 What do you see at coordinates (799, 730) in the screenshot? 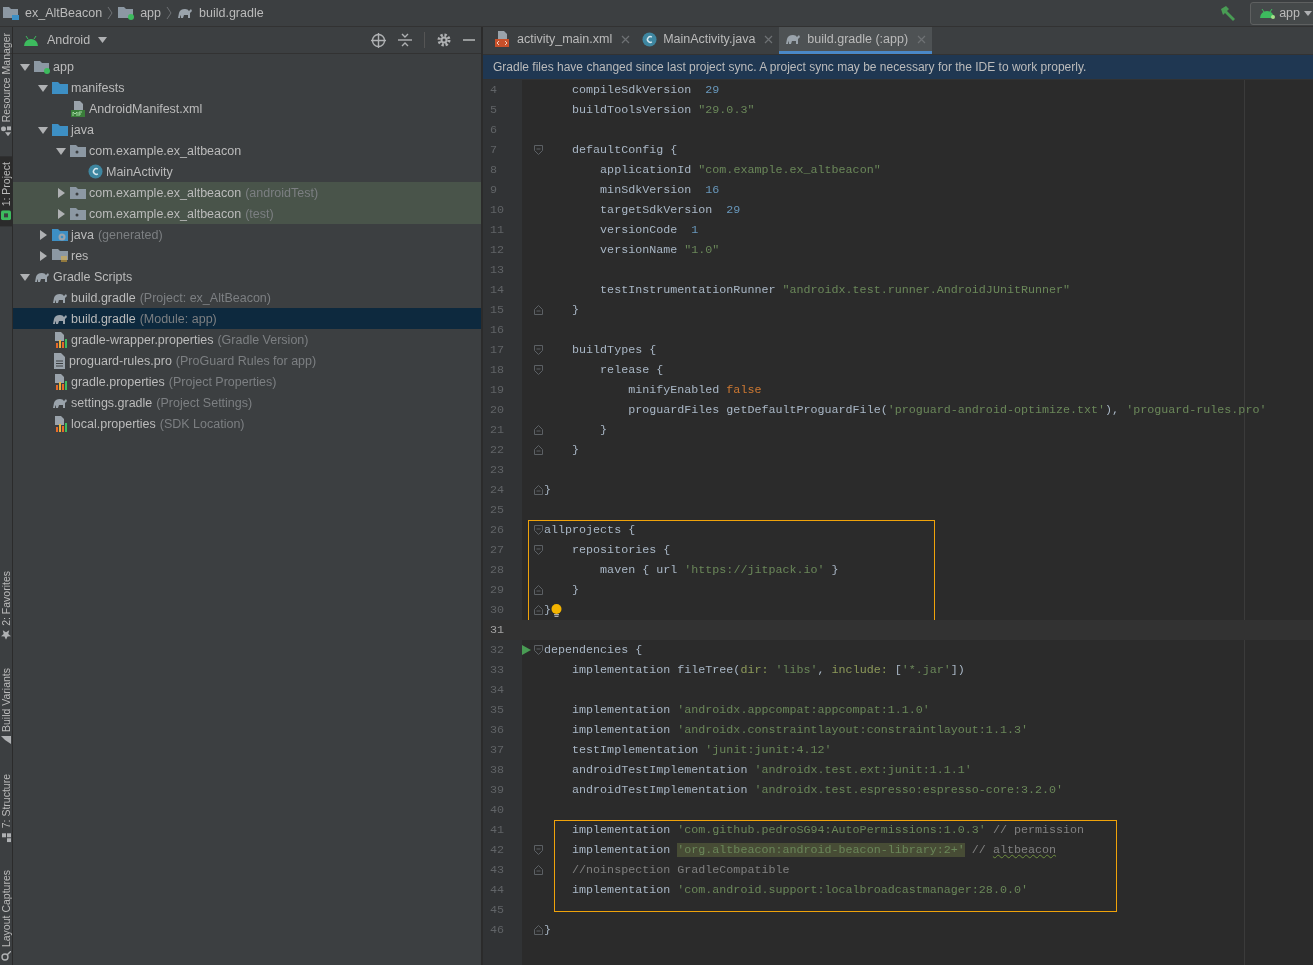
I see `code-line: implementation 'androidx.constraintlayout:constraintlayout:1.1.3'` at bounding box center [799, 730].